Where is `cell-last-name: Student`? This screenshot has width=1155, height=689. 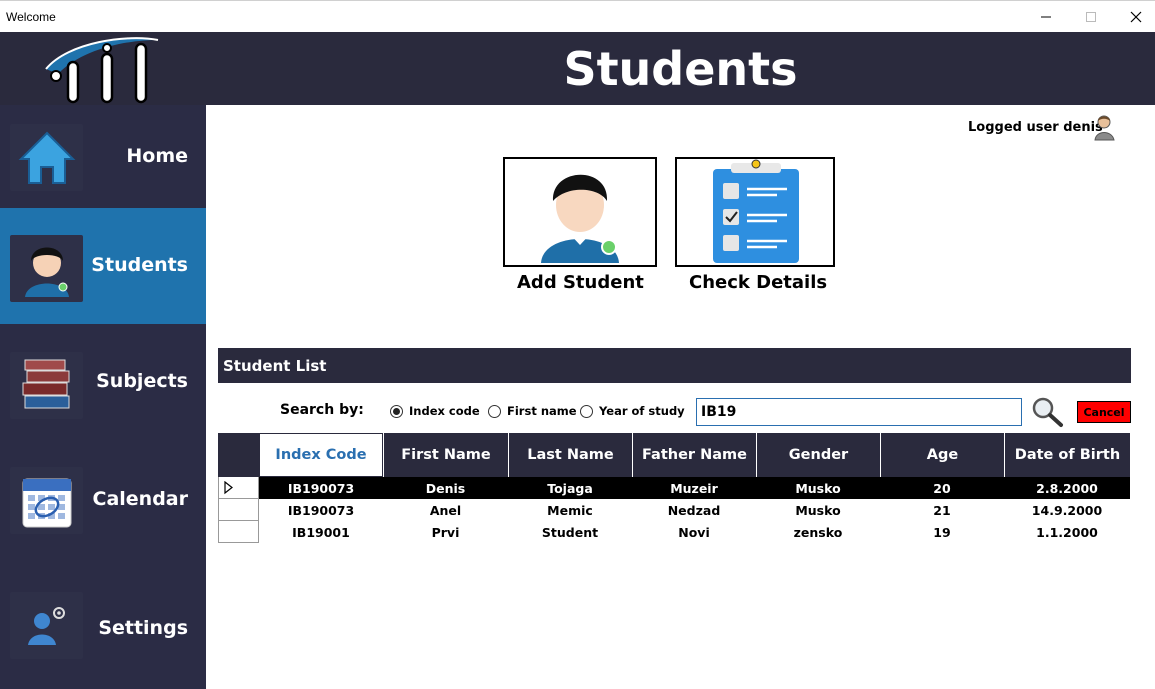 cell-last-name: Student is located at coordinates (570, 532).